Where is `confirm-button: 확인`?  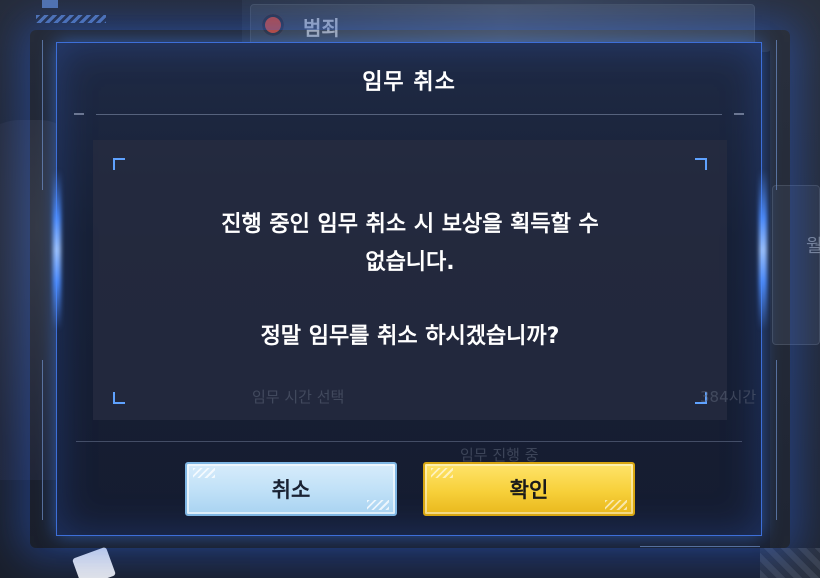 confirm-button: 확인 is located at coordinates (529, 489).